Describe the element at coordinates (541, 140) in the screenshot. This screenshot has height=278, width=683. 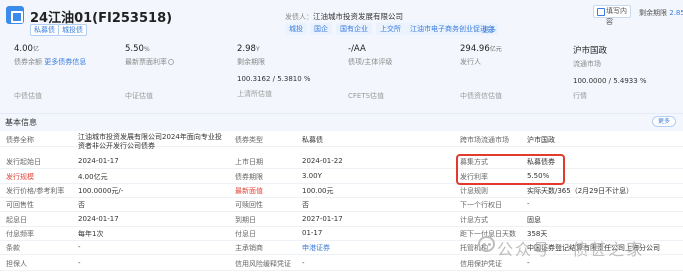
I see `field-value: 沪市国政` at that location.